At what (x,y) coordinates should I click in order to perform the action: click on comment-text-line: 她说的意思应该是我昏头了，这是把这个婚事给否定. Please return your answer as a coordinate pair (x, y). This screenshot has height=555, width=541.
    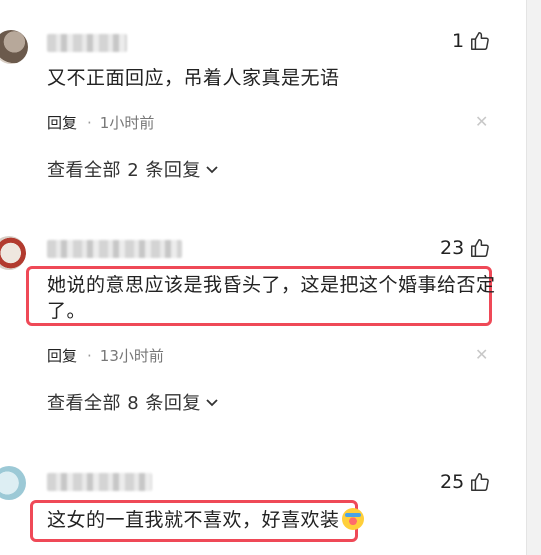
    Looking at the image, I should click on (271, 285).